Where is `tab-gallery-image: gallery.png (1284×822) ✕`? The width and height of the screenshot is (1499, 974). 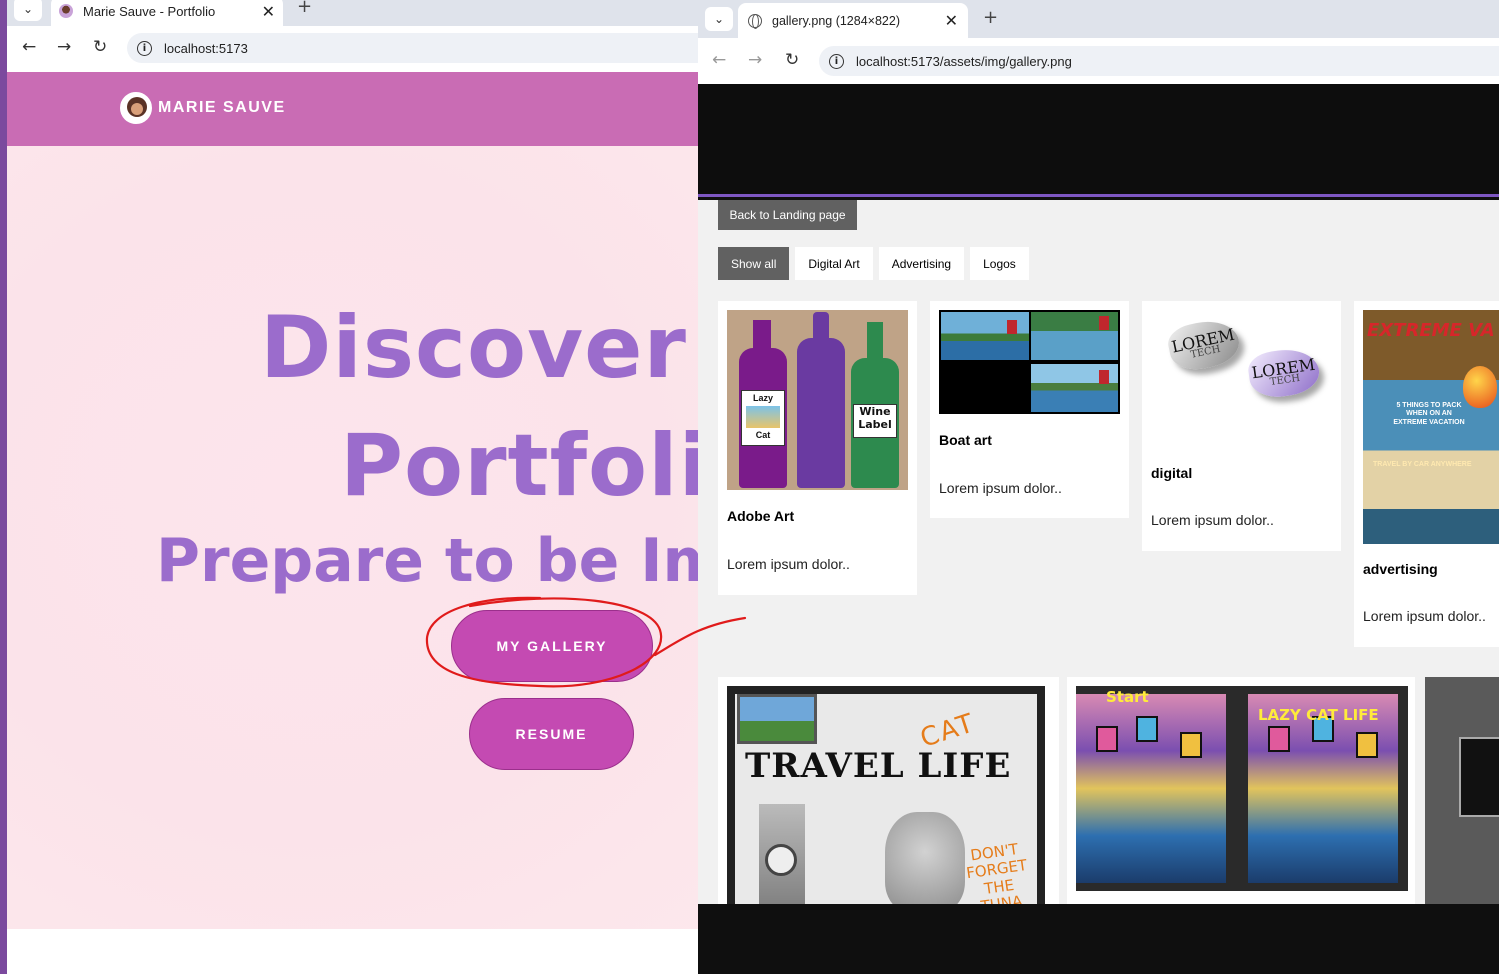 tab-gallery-image: gallery.png (1284×822) ✕ is located at coordinates (853, 20).